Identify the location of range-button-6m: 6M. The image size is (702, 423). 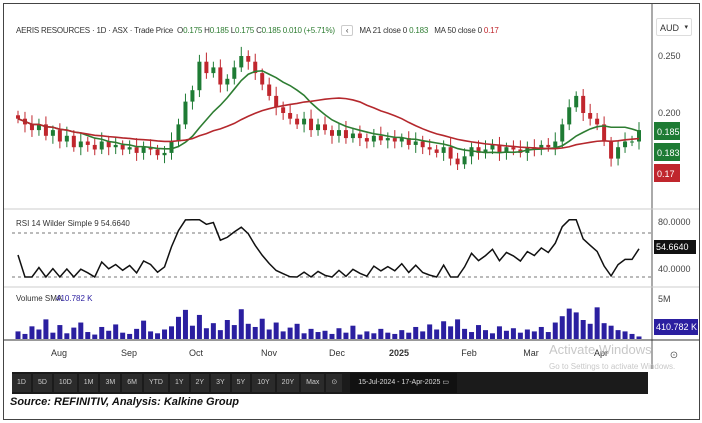
(132, 383).